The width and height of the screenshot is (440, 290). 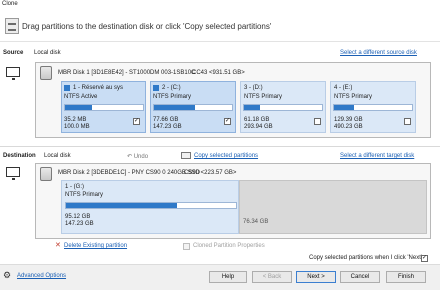 What do you see at coordinates (77, 127) in the screenshot?
I see `partition-total: 100.0 MB` at bounding box center [77, 127].